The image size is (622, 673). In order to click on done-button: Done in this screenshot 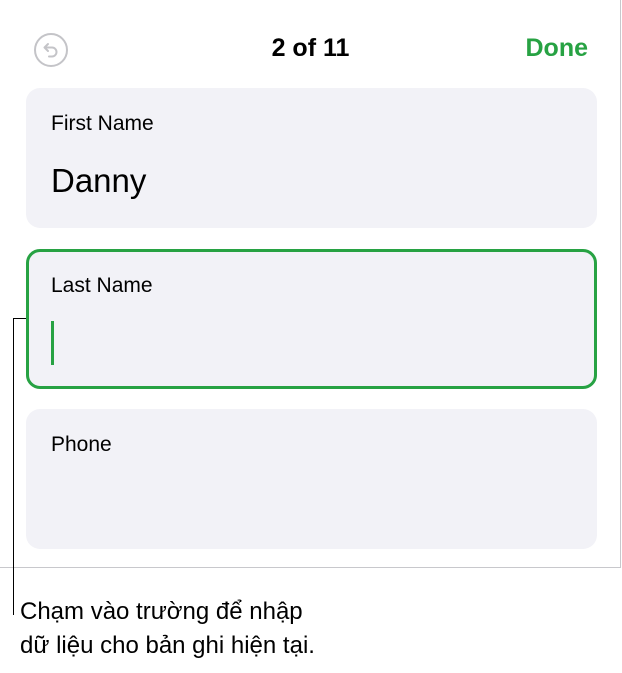, I will do `click(557, 48)`.